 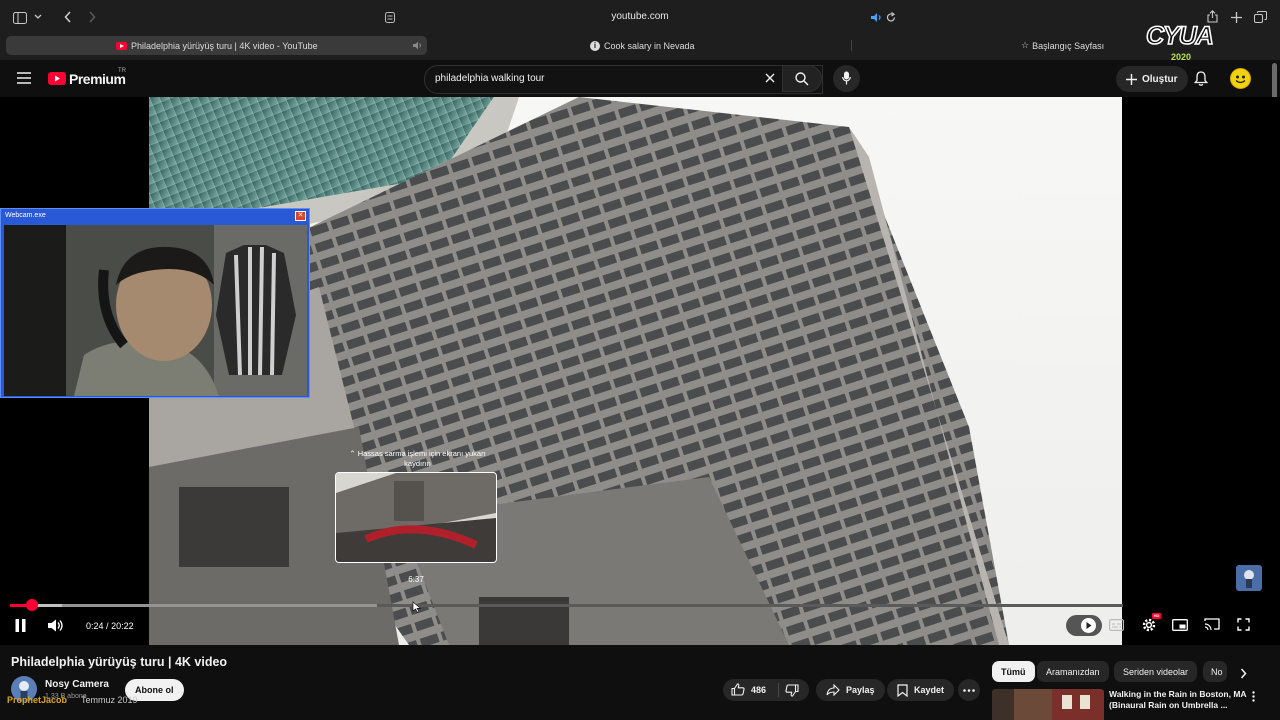 I want to click on cast-icon, so click(x=1212, y=624).